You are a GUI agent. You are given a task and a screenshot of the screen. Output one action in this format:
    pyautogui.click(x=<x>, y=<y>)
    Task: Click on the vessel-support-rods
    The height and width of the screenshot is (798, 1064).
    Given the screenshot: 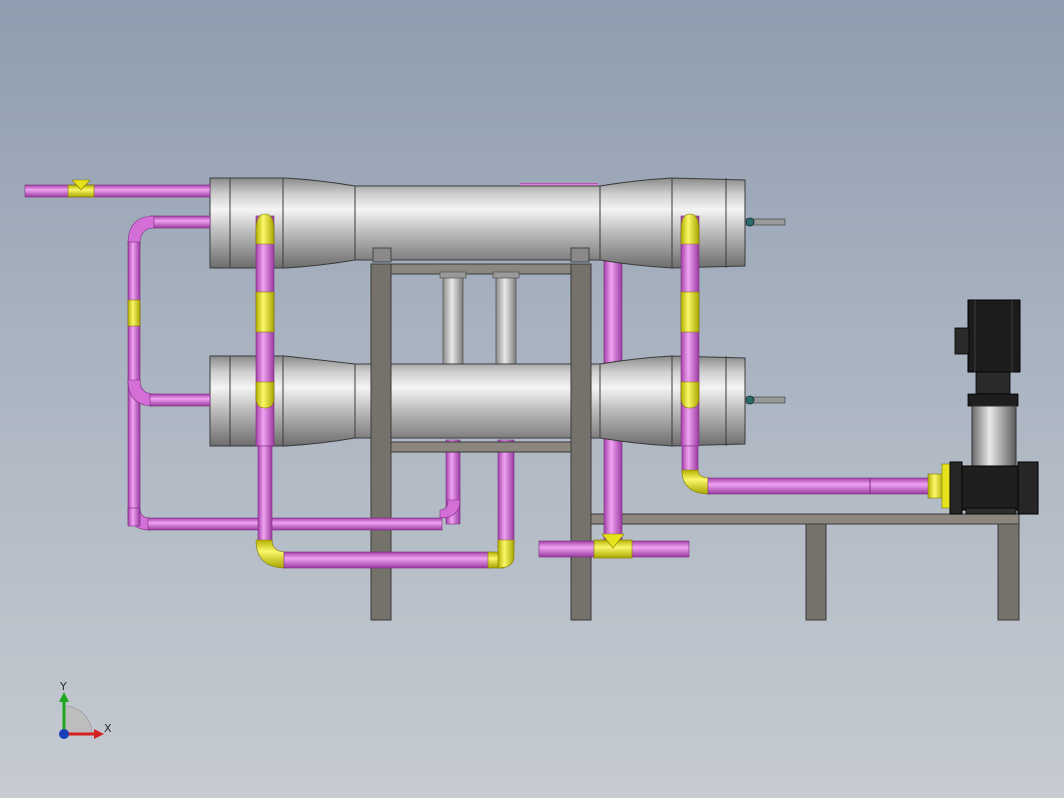 What is the action you would take?
    pyautogui.click(x=479, y=319)
    